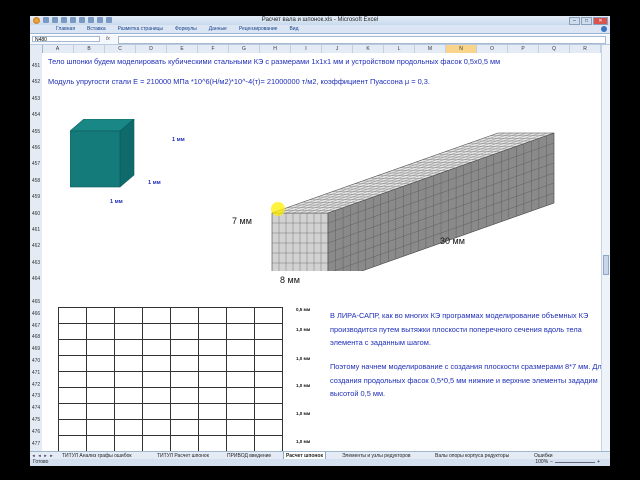 The width and height of the screenshot is (640, 480). I want to click on column-header-r: R, so click(585, 49).